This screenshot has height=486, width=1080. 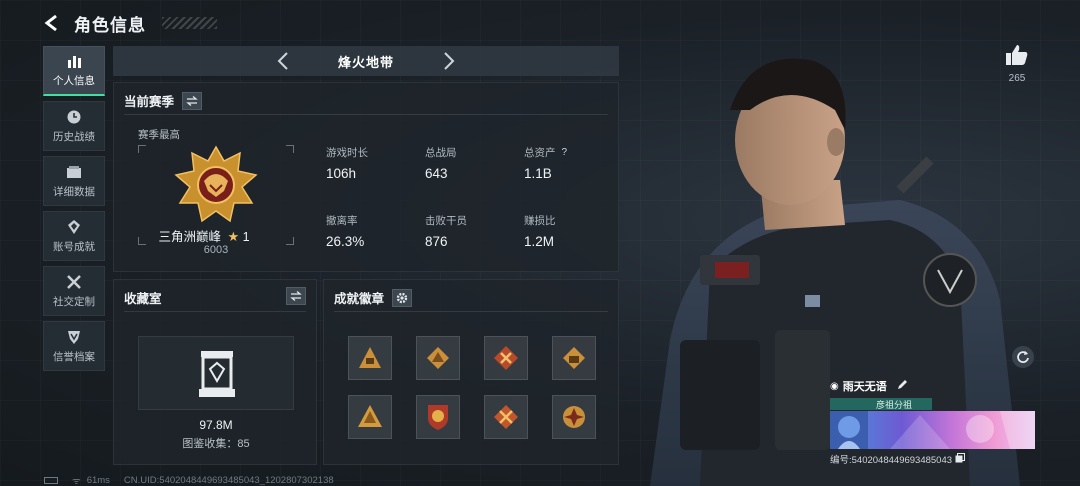 I want to click on thumbs-up-icon, so click(x=1017, y=55).